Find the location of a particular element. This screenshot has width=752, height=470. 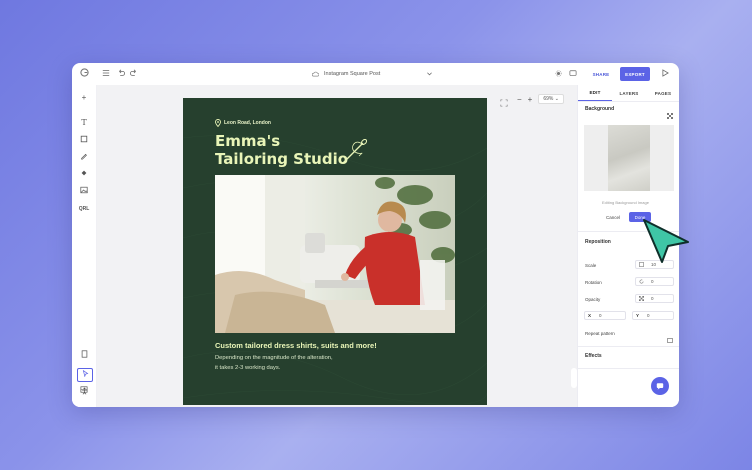

reposition-section-title: Reposition is located at coordinates (598, 242).